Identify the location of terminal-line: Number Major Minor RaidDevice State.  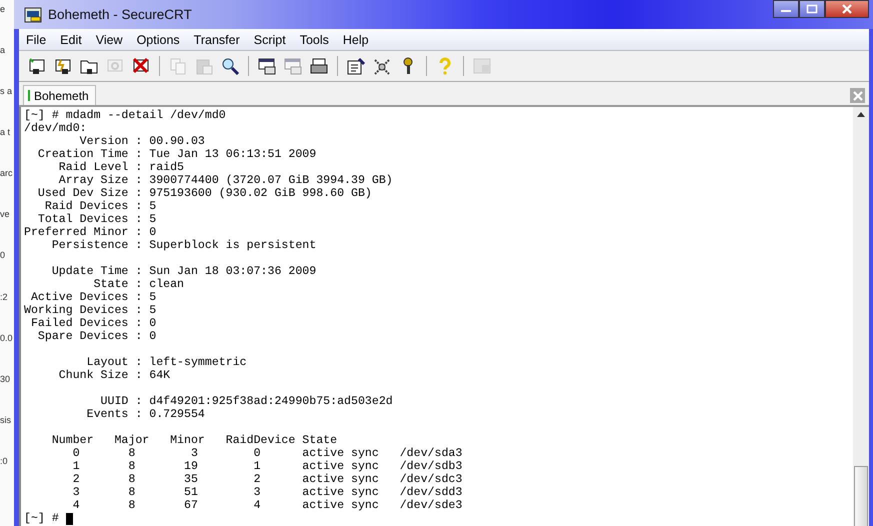
(194, 440).